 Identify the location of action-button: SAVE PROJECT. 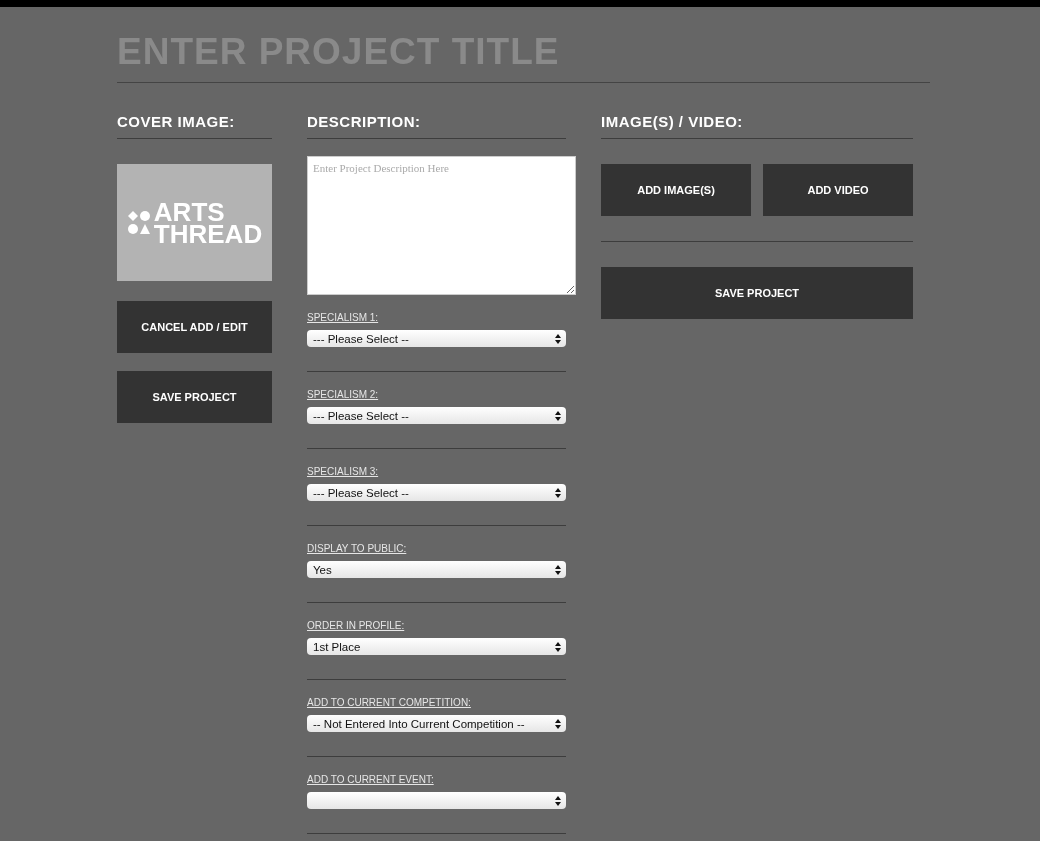
(194, 397).